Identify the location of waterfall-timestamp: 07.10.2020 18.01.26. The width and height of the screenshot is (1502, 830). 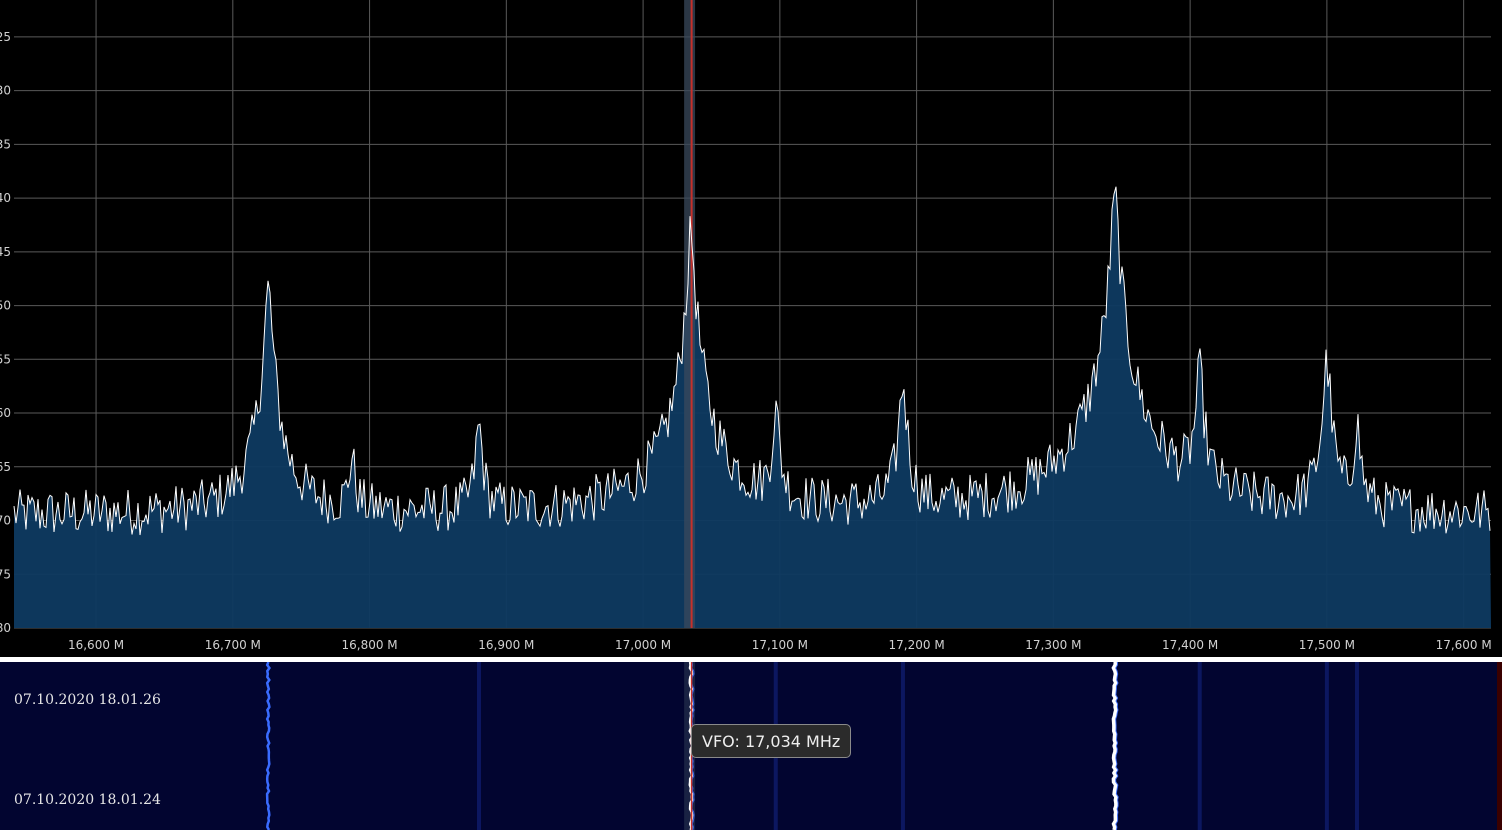
(87, 700).